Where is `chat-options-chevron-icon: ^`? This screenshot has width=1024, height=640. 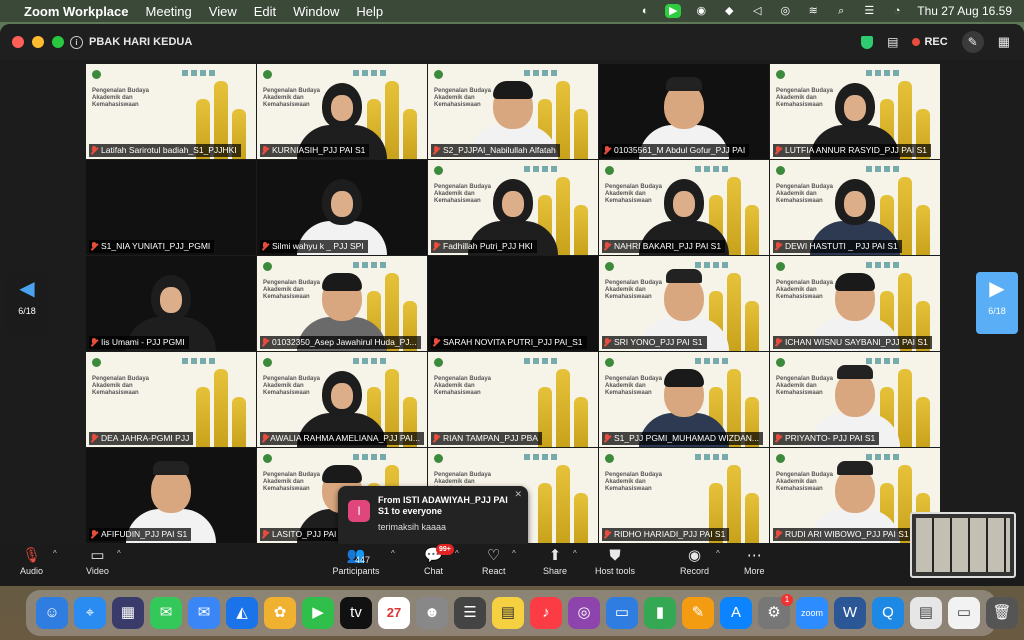 chat-options-chevron-icon: ^ is located at coordinates (457, 553).